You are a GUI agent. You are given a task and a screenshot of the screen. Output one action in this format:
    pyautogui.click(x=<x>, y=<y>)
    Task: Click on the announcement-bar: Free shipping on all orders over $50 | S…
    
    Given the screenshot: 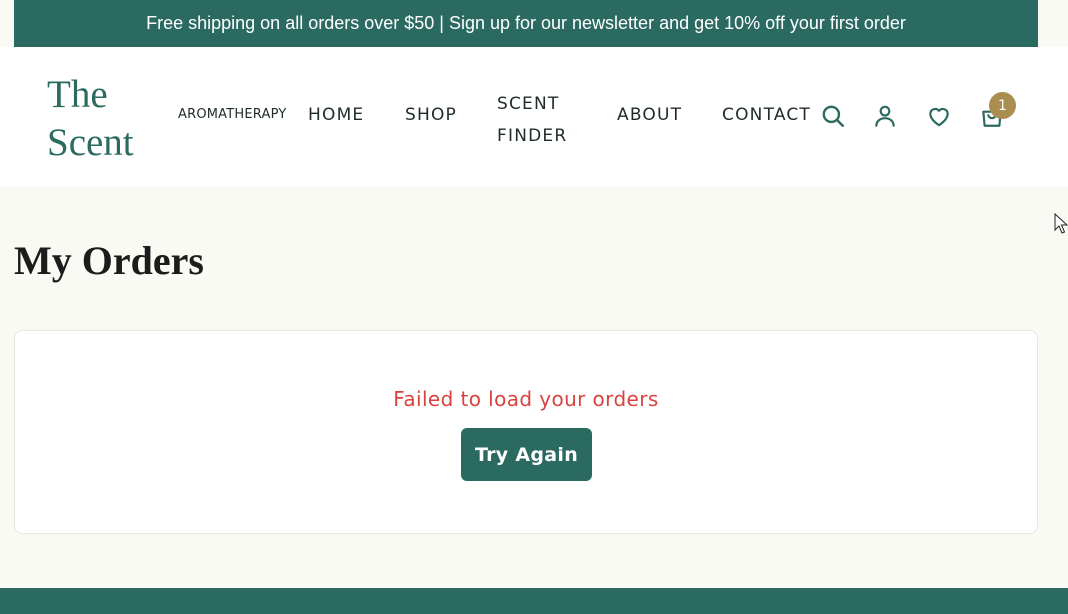 What is the action you would take?
    pyautogui.click(x=526, y=23)
    